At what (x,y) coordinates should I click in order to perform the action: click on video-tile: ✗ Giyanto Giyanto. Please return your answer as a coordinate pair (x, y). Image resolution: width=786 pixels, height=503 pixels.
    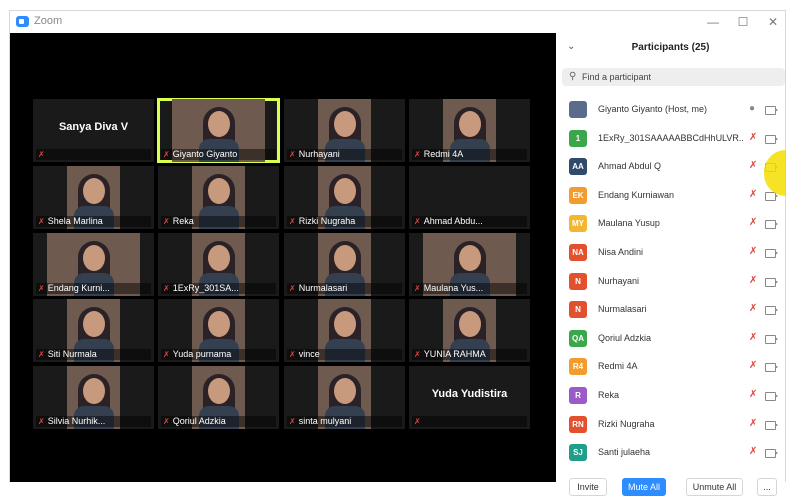
    Looking at the image, I should click on (218, 130).